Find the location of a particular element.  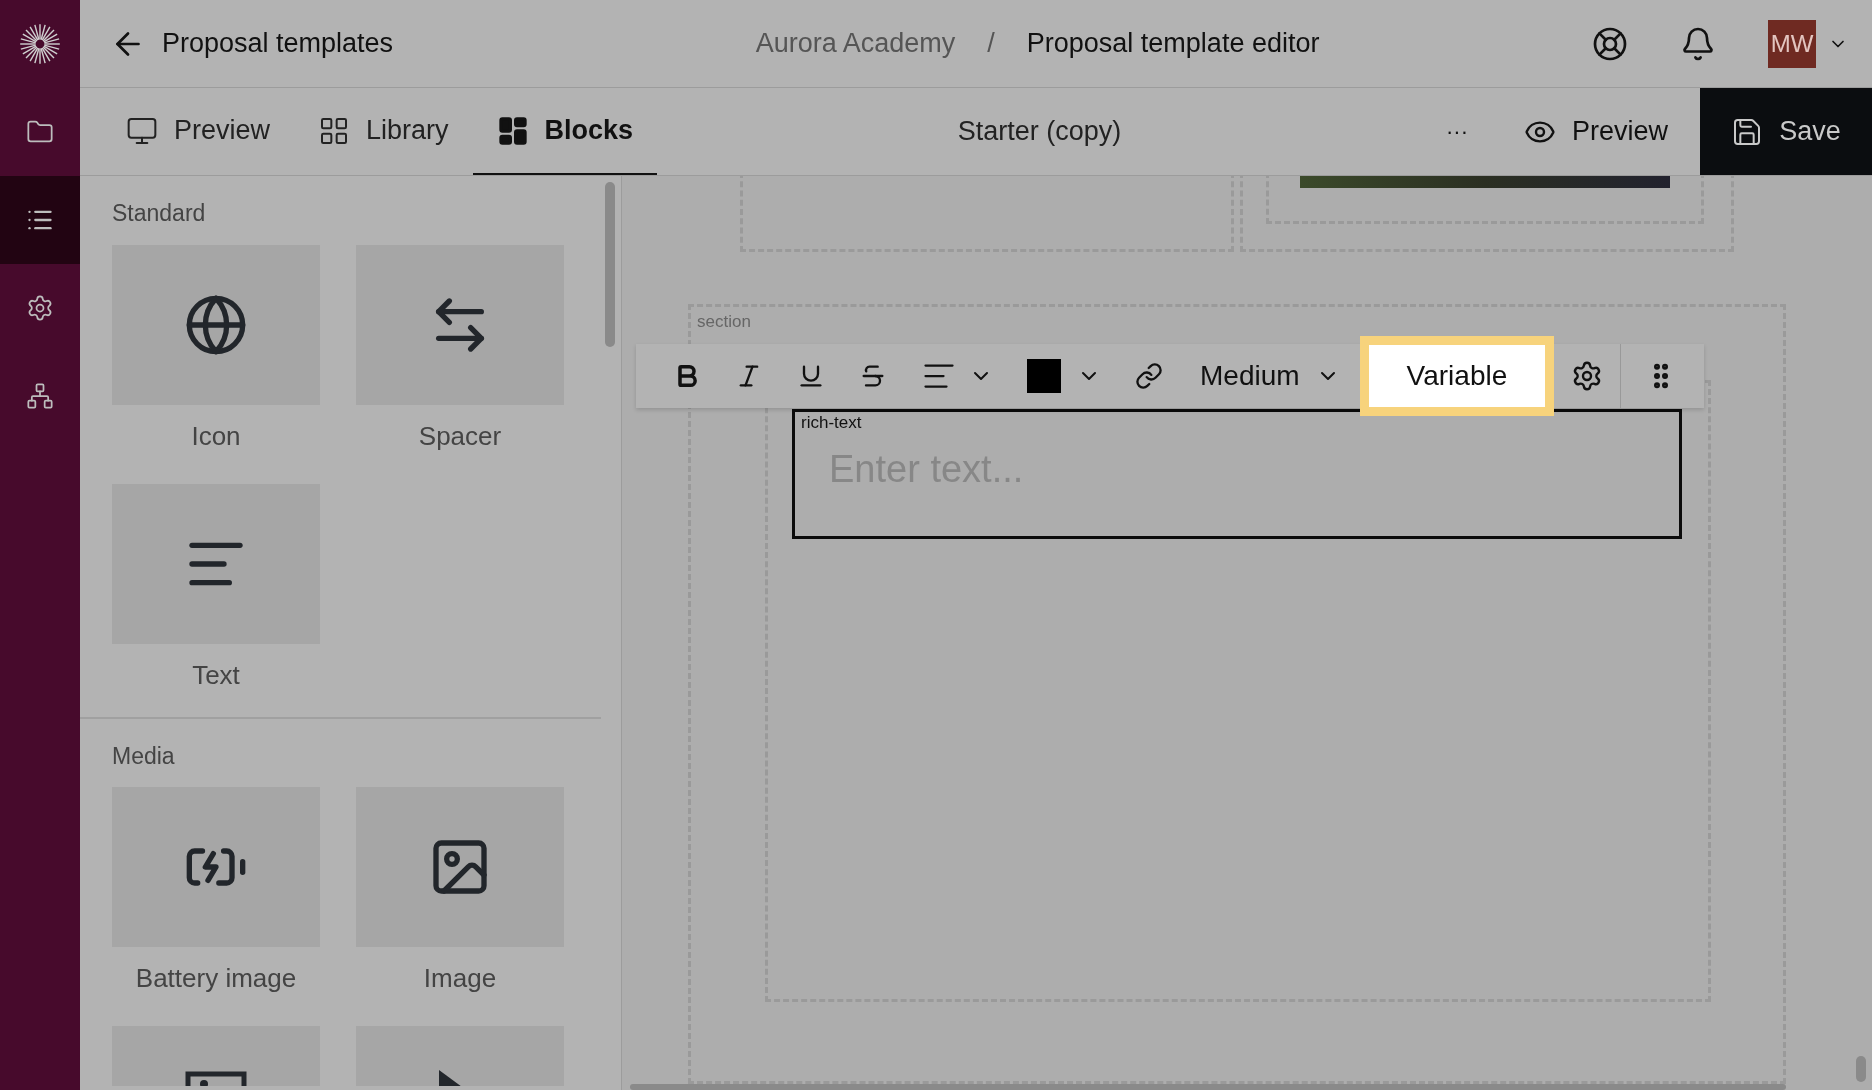

horizontal-scrollbar is located at coordinates (1208, 1087).